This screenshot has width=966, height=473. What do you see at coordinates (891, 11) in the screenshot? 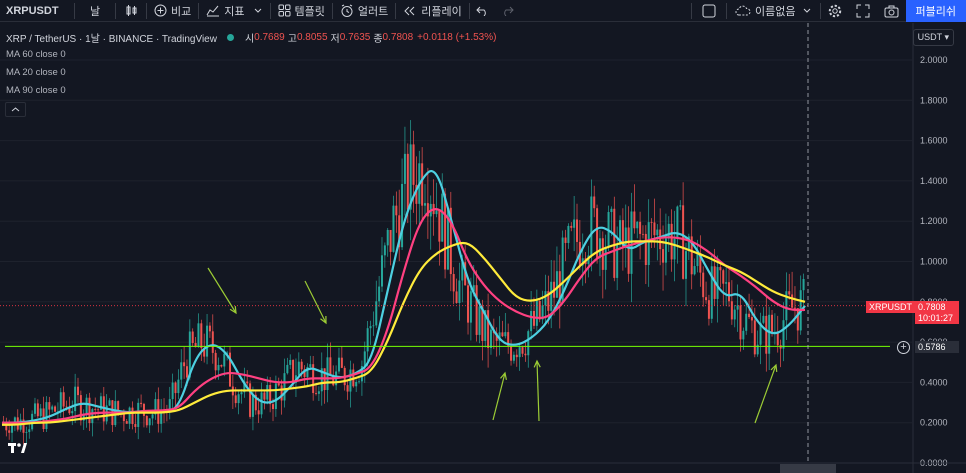
I see `snapshot-button` at bounding box center [891, 11].